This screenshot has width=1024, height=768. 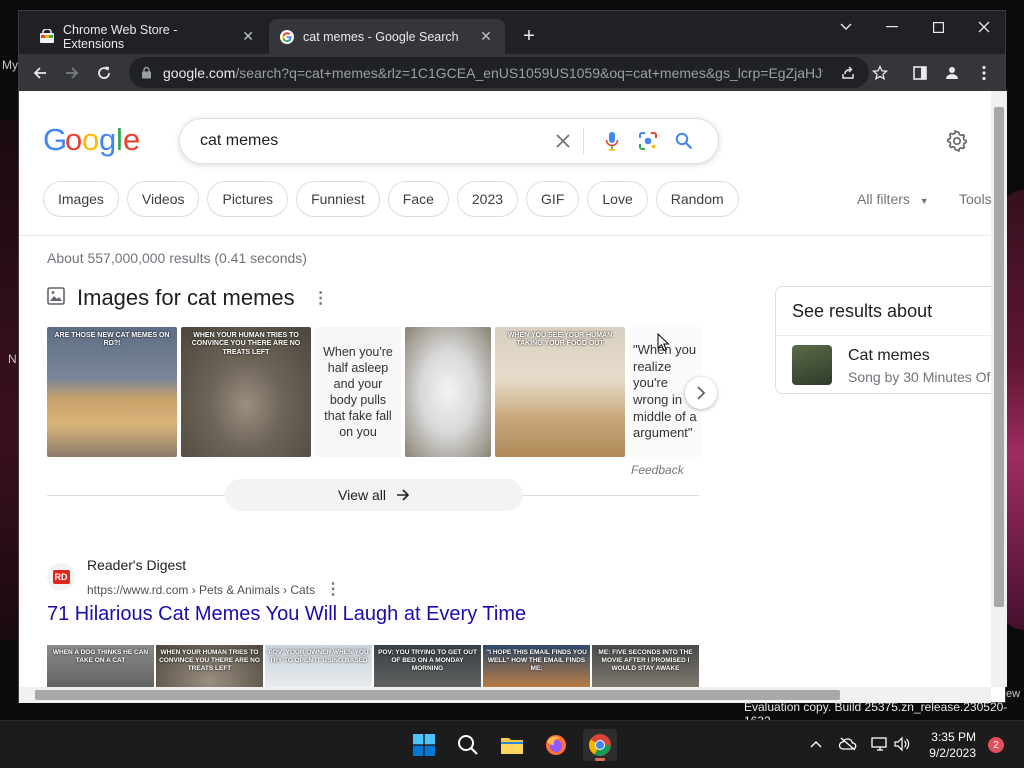 I want to click on svg-text: e, so click(x=131, y=140).